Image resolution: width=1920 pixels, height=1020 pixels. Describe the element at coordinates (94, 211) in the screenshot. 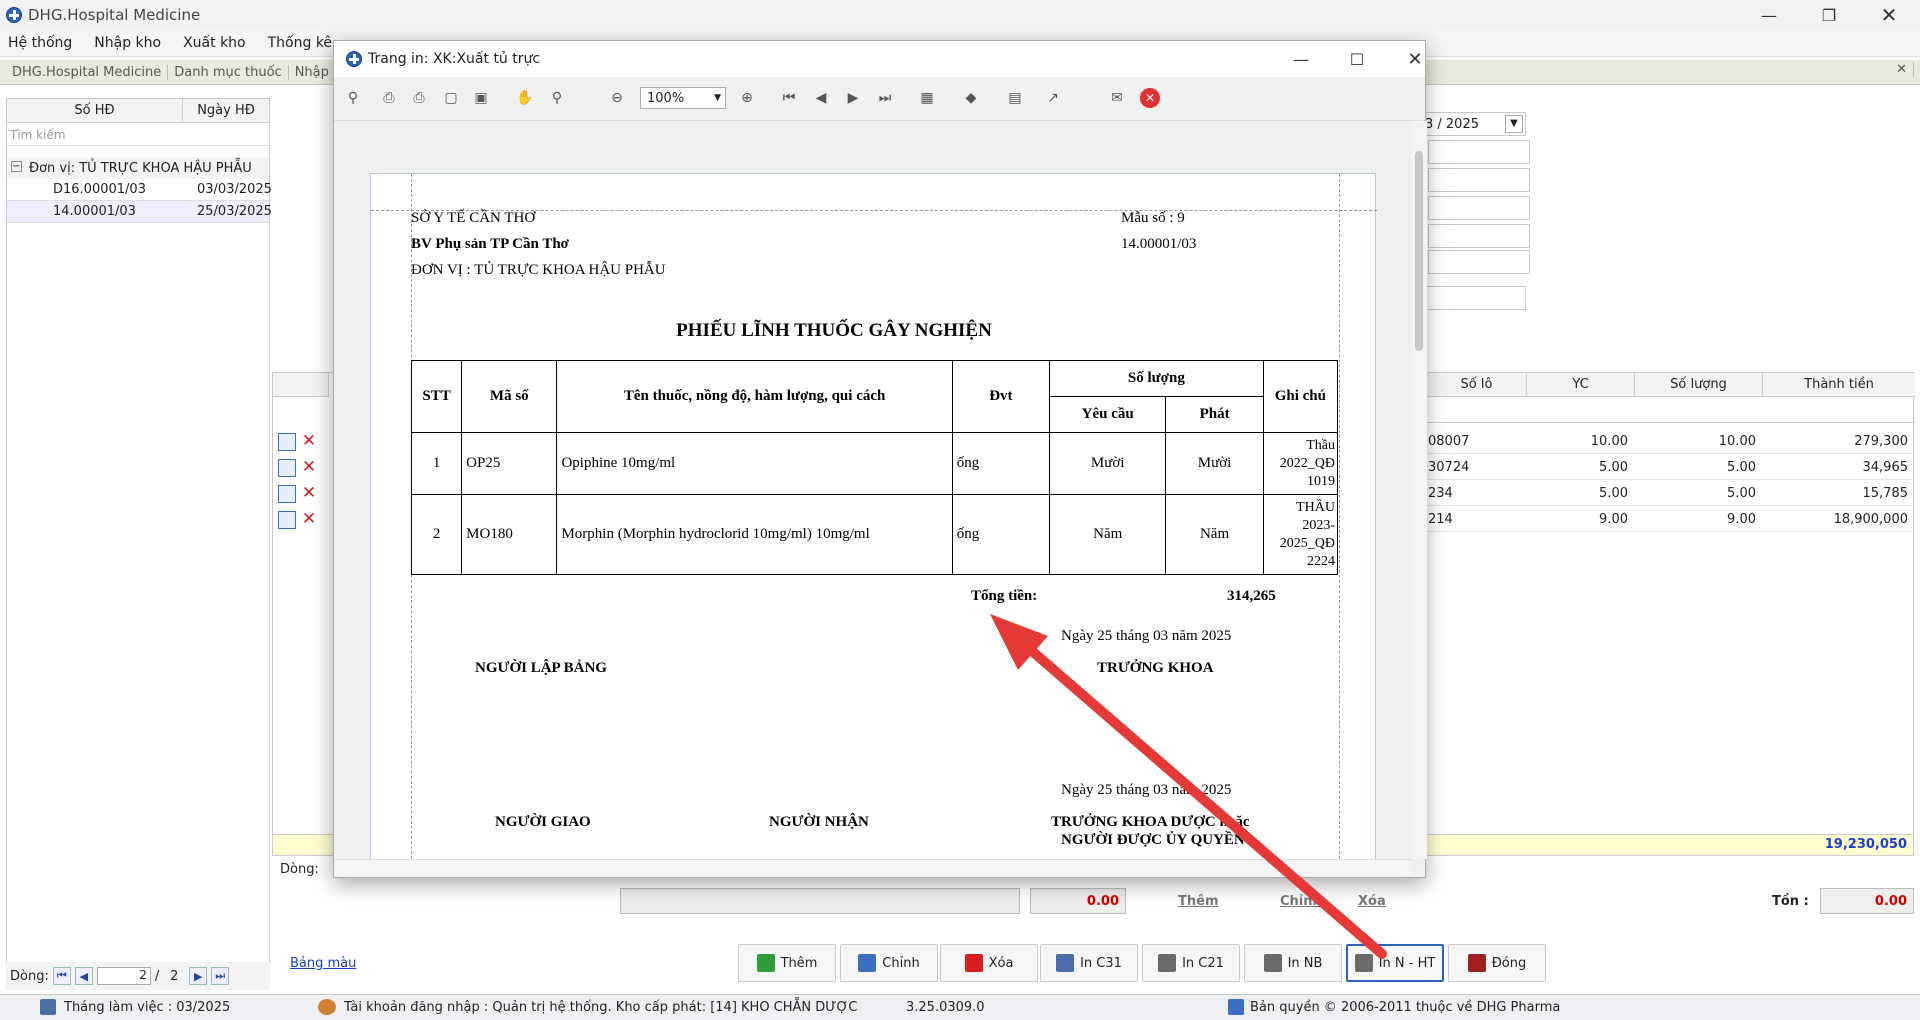

I see `so-hd: 14.00001/03` at that location.